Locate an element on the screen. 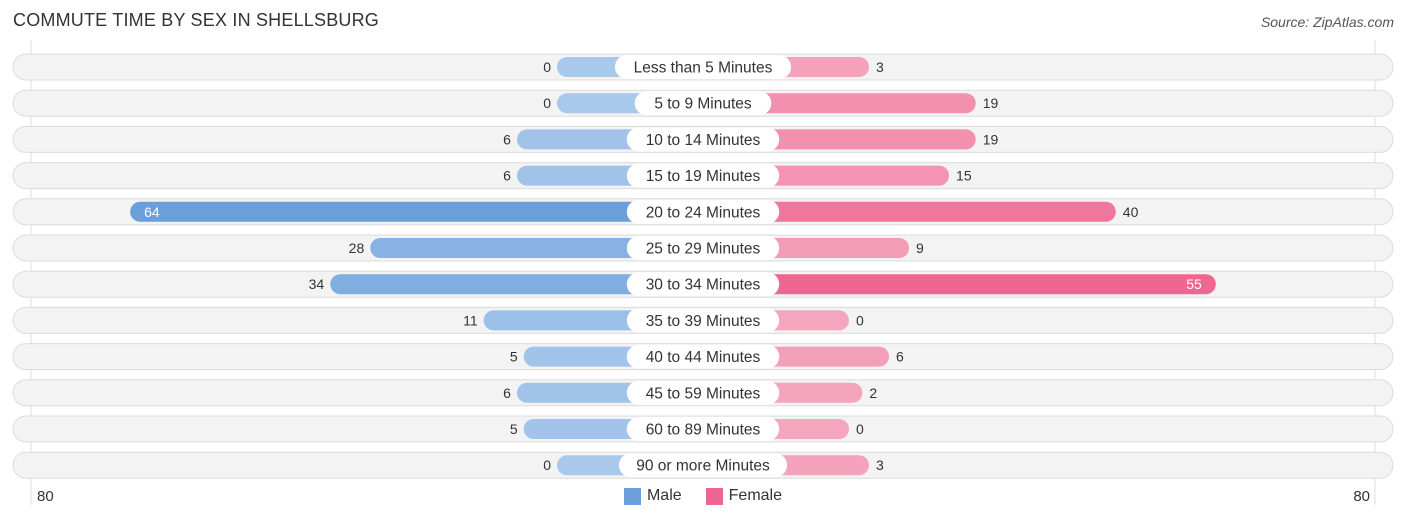  category-label: 90 or more Minutes is located at coordinates (703, 466).